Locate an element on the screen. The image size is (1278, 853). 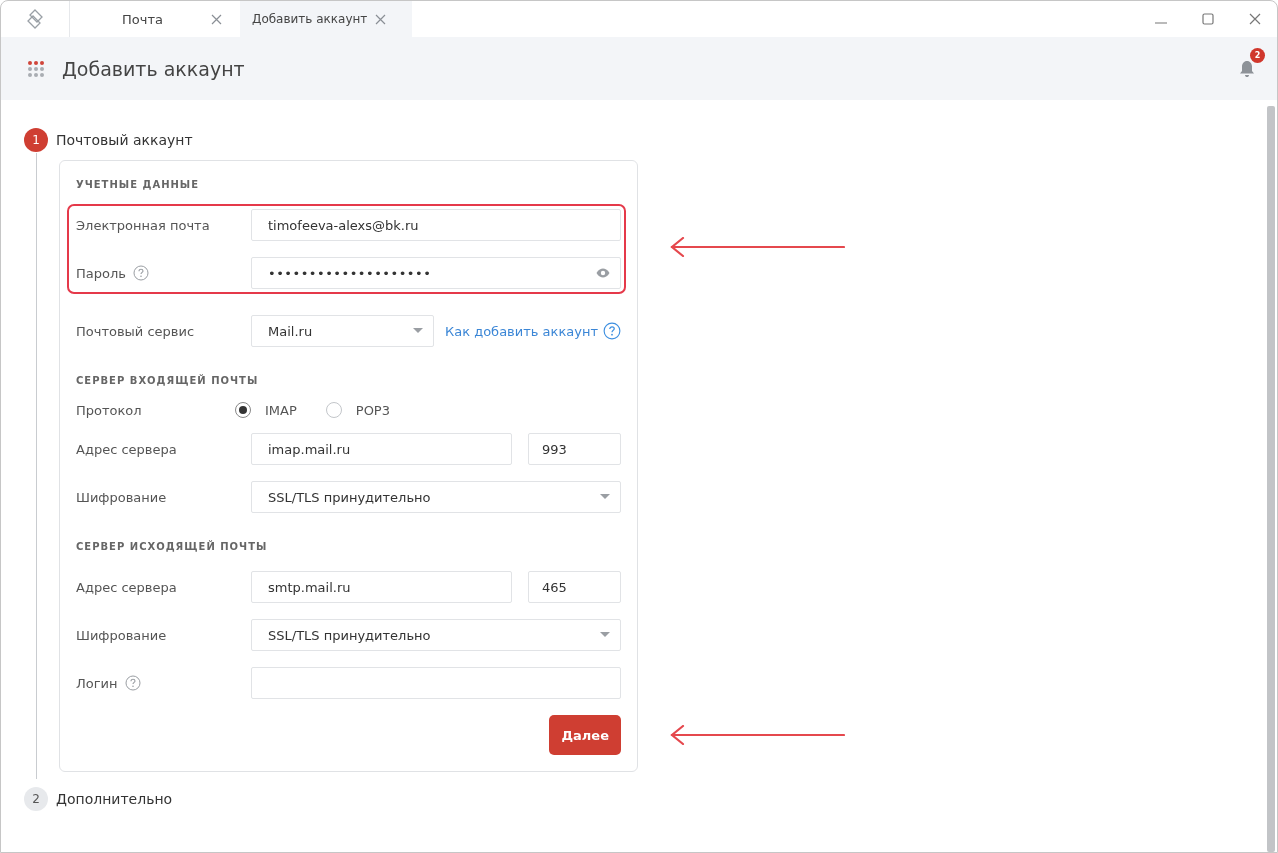
tab: Почта is located at coordinates (155, 19).